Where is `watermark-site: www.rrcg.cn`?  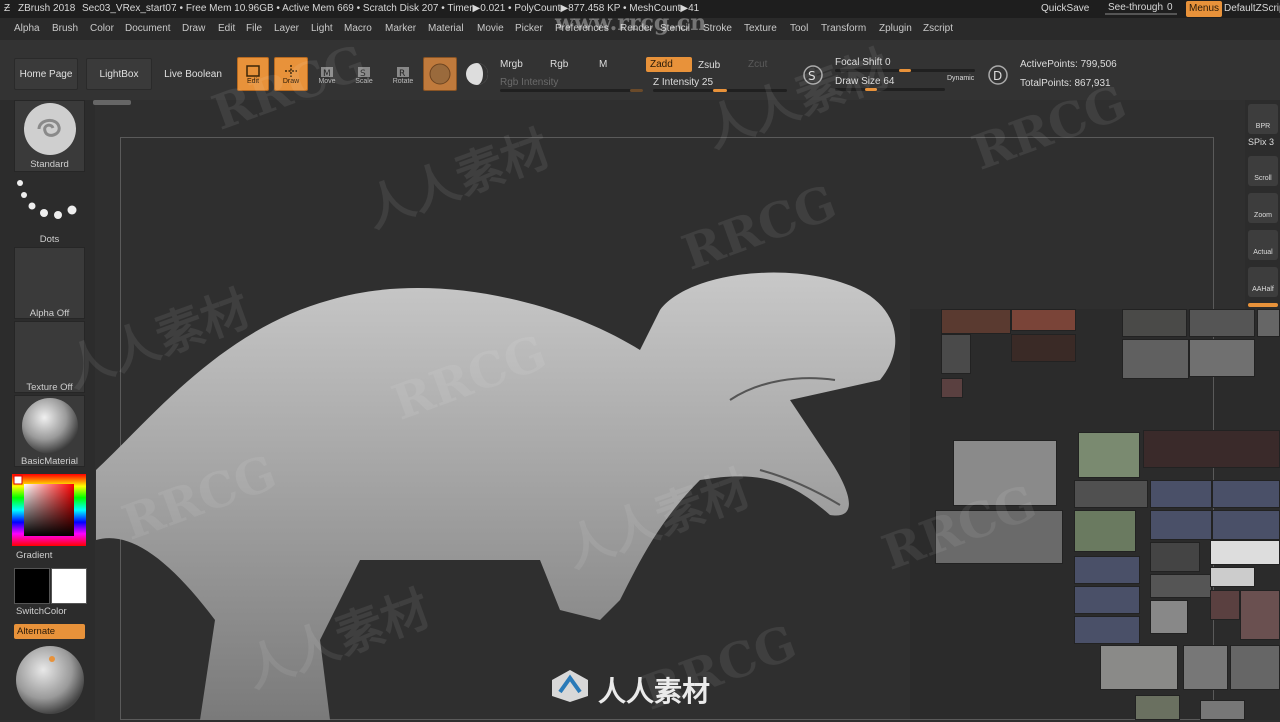 watermark-site: www.rrcg.cn is located at coordinates (631, 23).